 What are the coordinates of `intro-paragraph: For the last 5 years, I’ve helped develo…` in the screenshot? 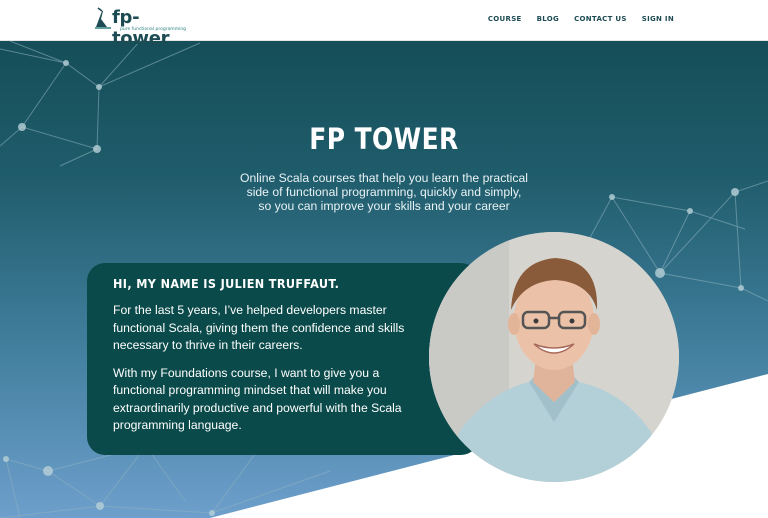 It's located at (259, 327).